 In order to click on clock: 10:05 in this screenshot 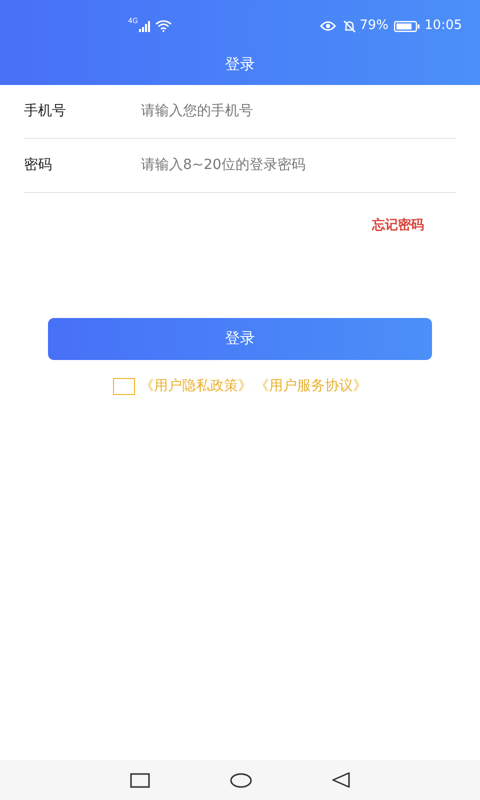, I will do `click(443, 26)`.